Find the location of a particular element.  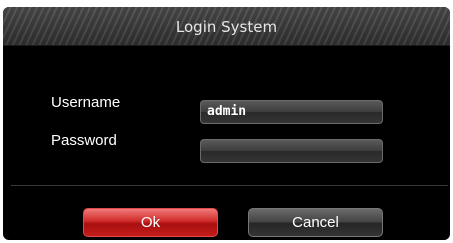

divider is located at coordinates (229, 185).